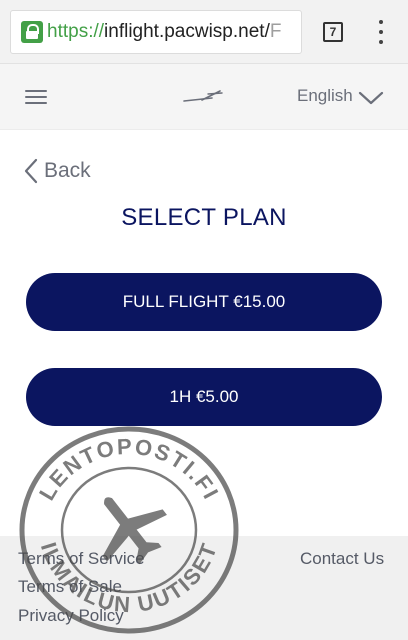 Image resolution: width=408 pixels, height=640 pixels. Describe the element at coordinates (325, 96) in the screenshot. I see `language-selector-label: English` at that location.